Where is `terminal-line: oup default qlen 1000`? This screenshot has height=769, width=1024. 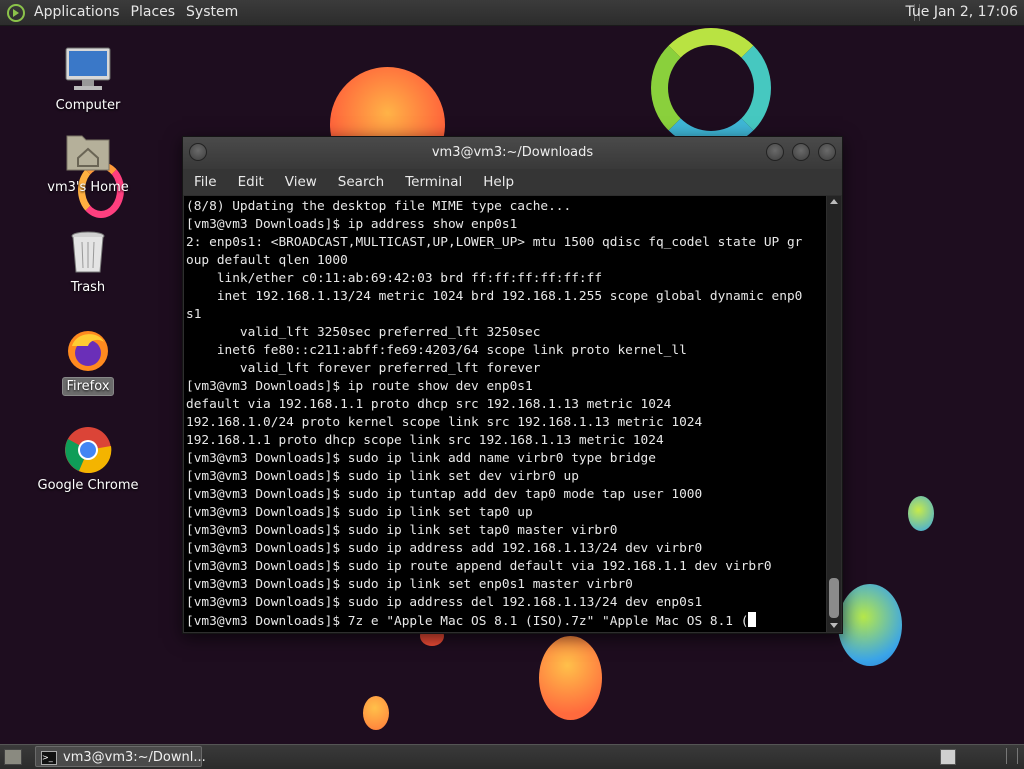
terminal-line: oup default qlen 1000 is located at coordinates (267, 260).